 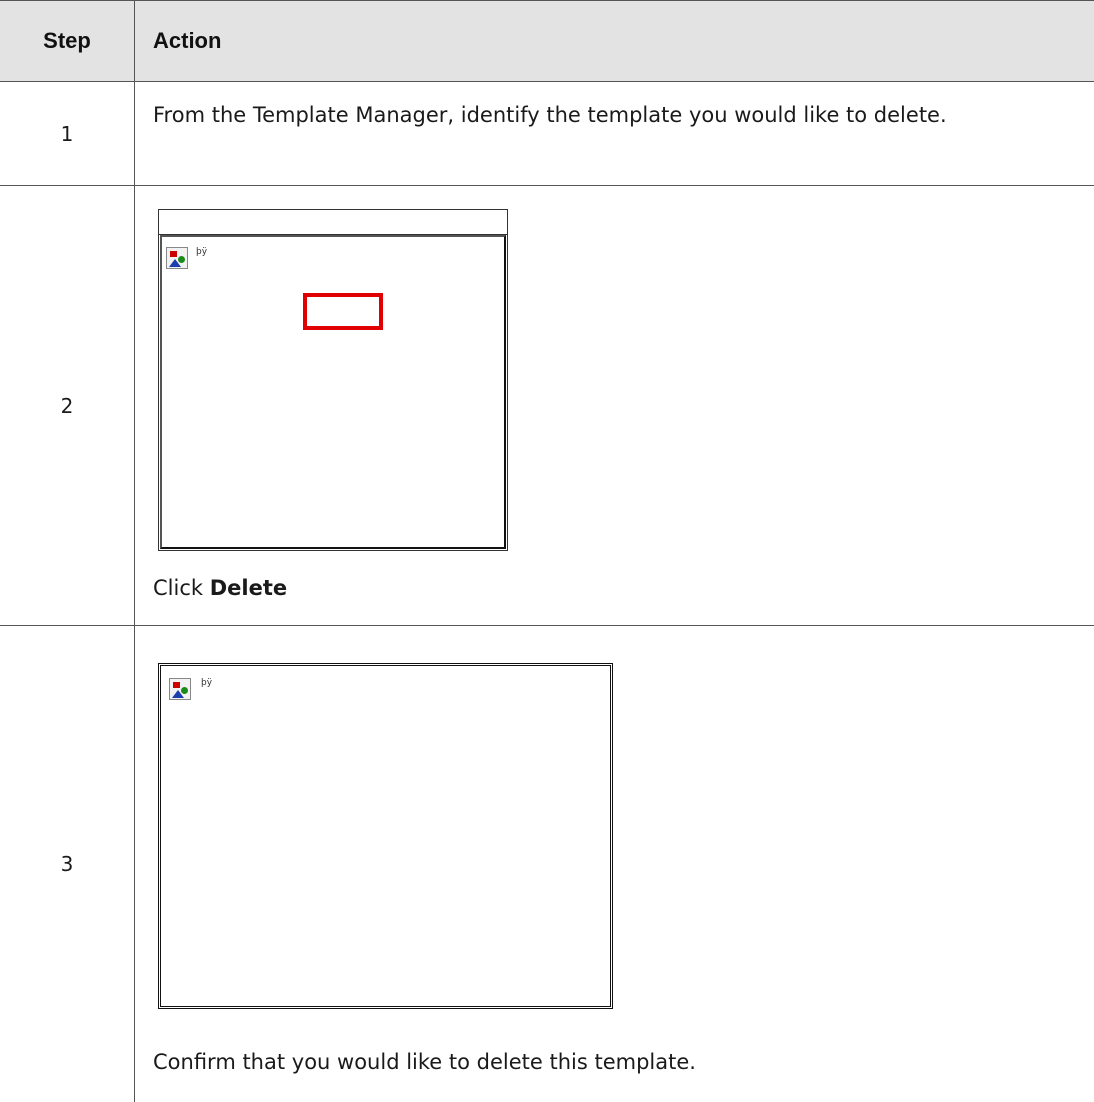 I want to click on header-step: Step, so click(x=67, y=41).